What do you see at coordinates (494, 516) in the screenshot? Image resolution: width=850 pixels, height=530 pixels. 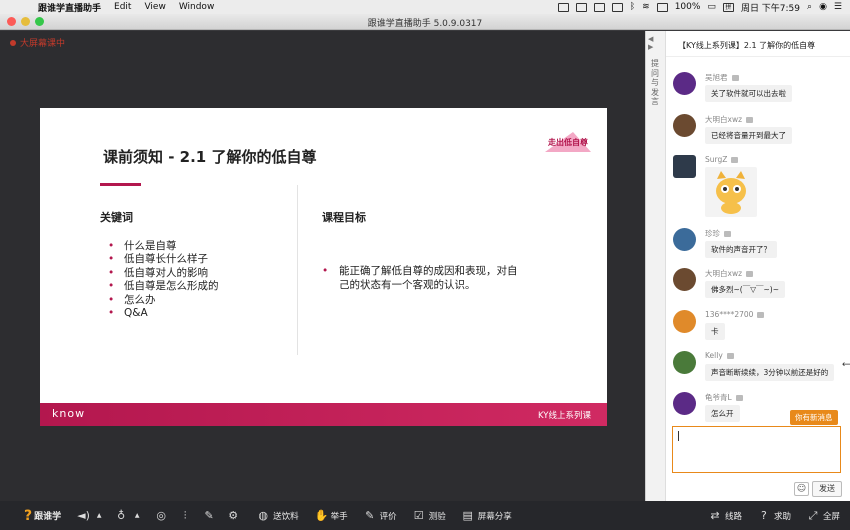 I see `screen-share-label: 屏幕分享` at bounding box center [494, 516].